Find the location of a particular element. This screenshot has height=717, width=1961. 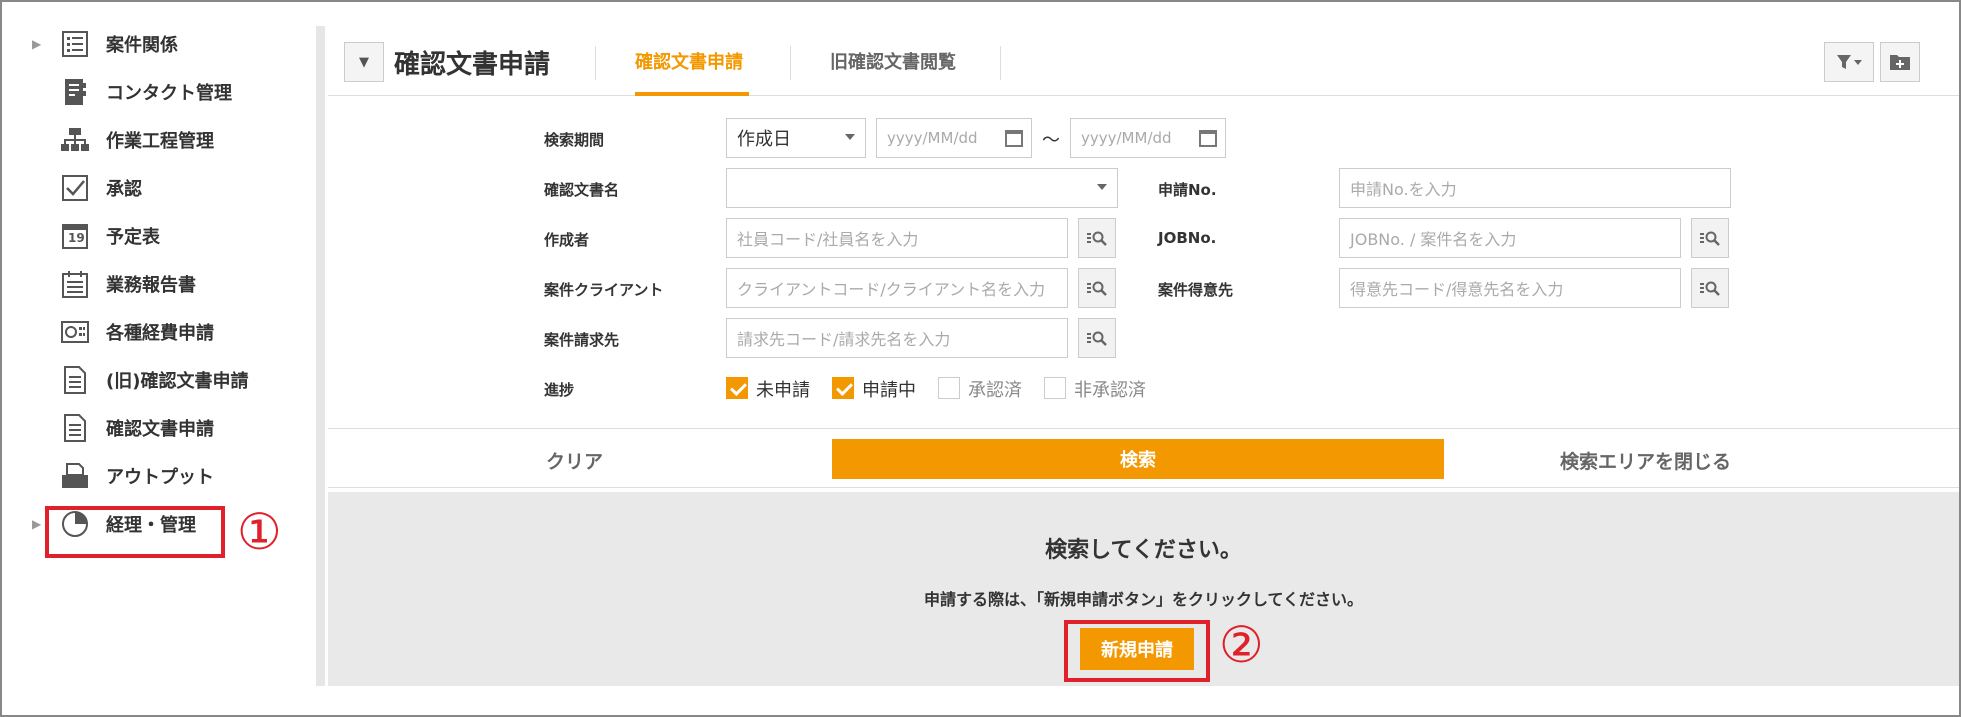

doc-name-select is located at coordinates (922, 188).